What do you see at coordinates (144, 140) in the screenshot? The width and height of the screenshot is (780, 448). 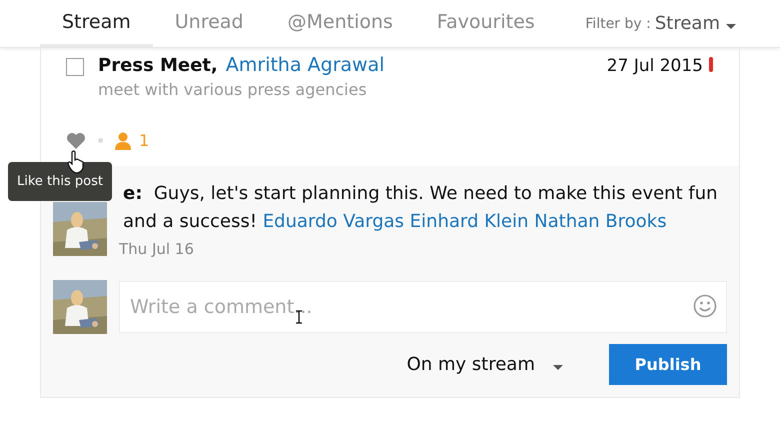 I see `participant-count: 1` at bounding box center [144, 140].